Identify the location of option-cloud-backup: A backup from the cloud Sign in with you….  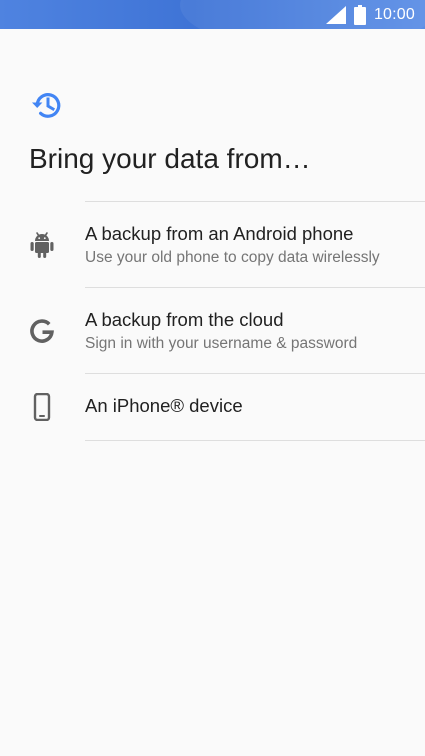
(212, 331).